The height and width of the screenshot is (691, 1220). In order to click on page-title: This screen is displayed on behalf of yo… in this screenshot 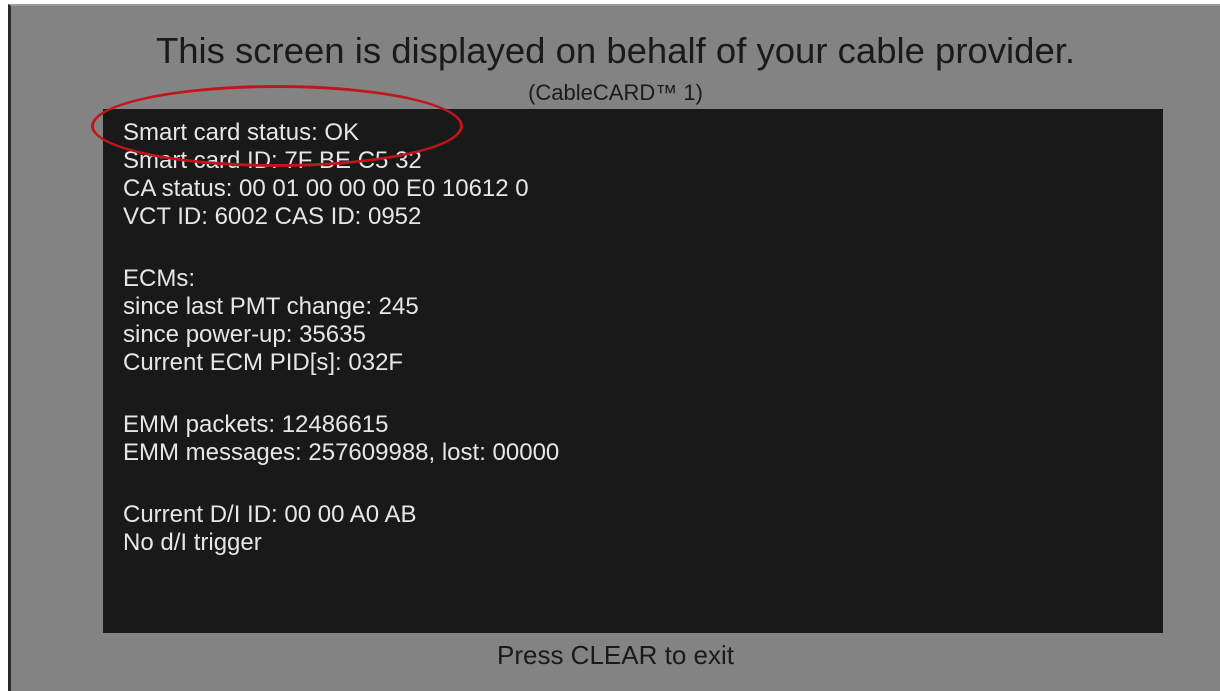, I will do `click(615, 50)`.